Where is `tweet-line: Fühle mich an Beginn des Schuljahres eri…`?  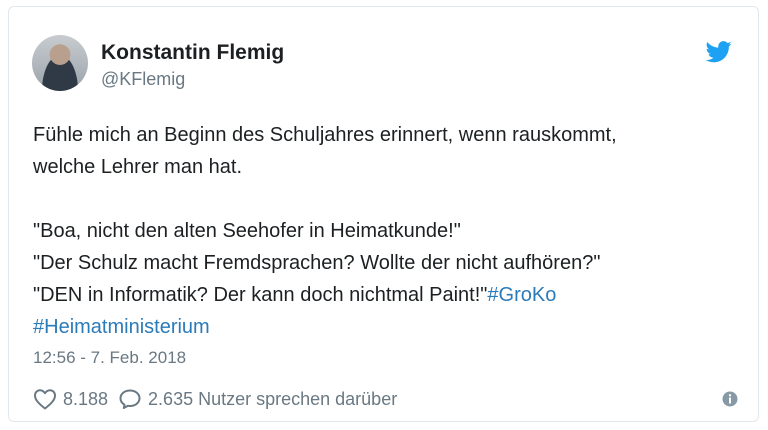
tweet-line: Fühle mich an Beginn des Schuljahres eri… is located at coordinates (325, 135).